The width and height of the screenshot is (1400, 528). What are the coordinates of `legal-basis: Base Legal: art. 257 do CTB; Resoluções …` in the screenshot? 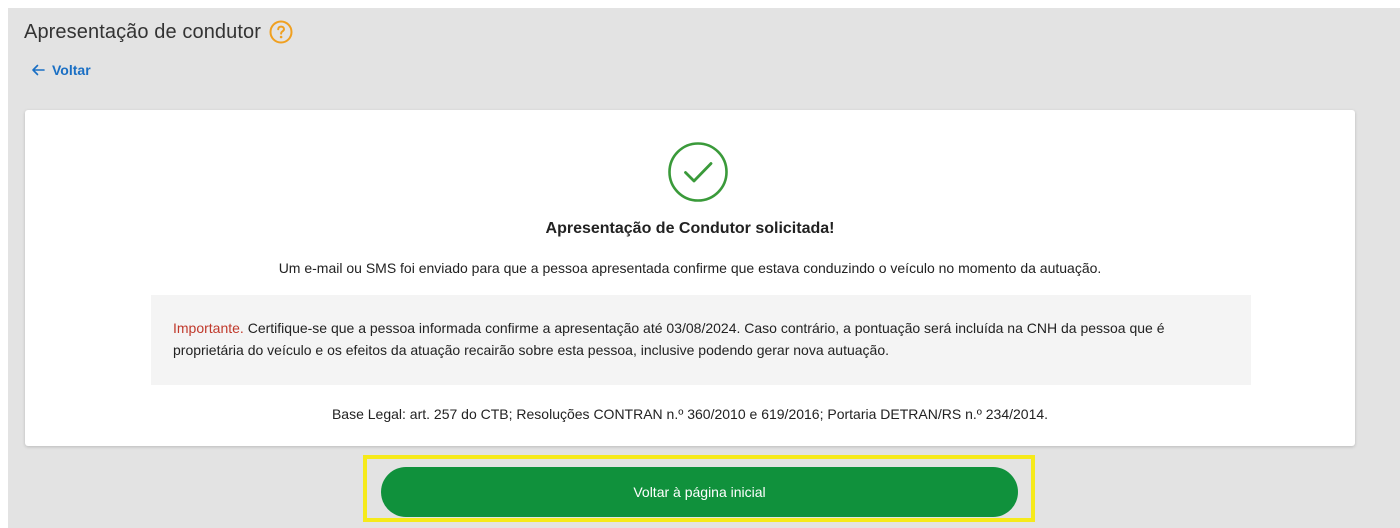 It's located at (690, 414).